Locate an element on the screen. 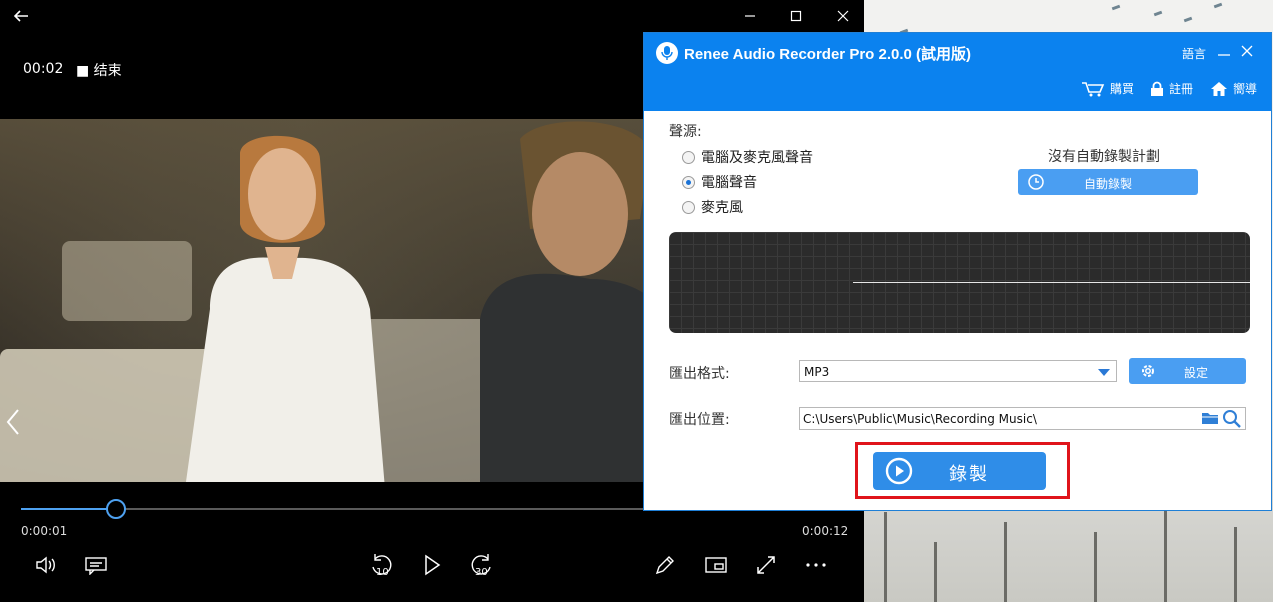  source-label: 聲源: is located at coordinates (685, 132).